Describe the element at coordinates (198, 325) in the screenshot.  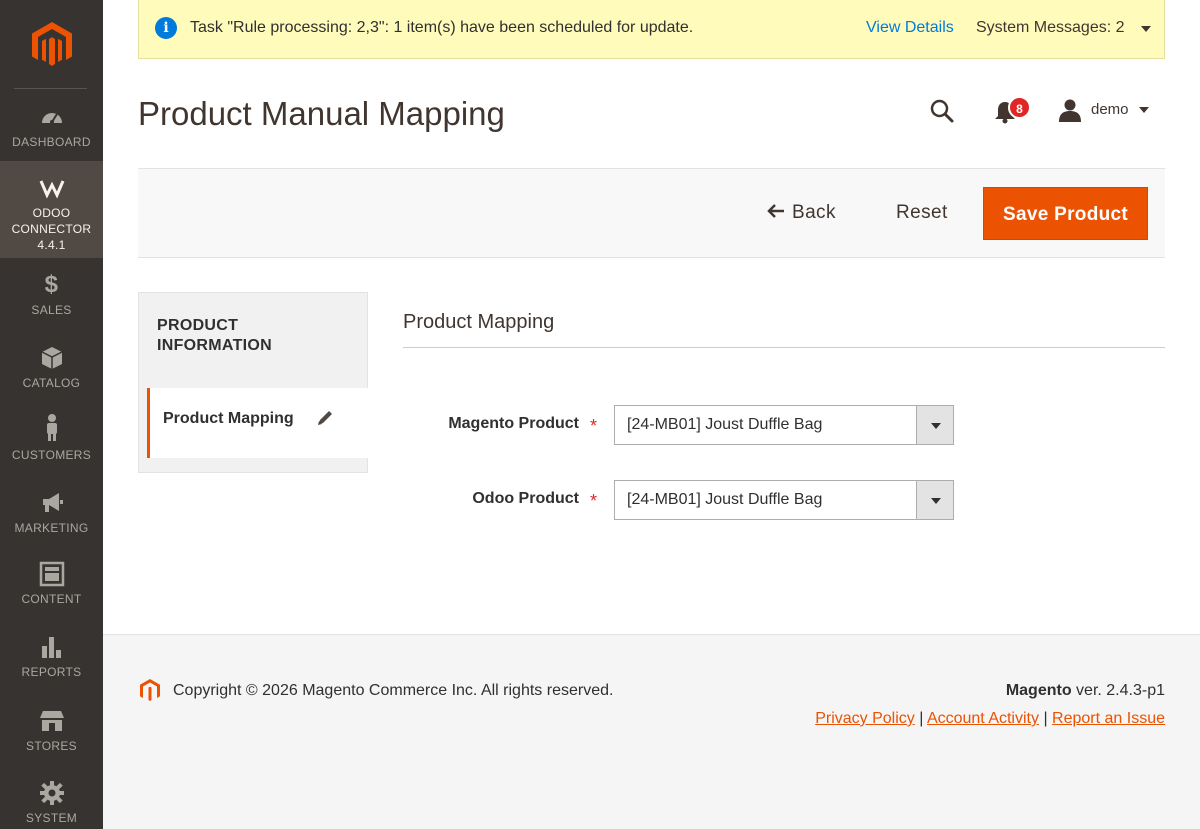
I see `tabs-title-line-1: PRODUCT` at that location.